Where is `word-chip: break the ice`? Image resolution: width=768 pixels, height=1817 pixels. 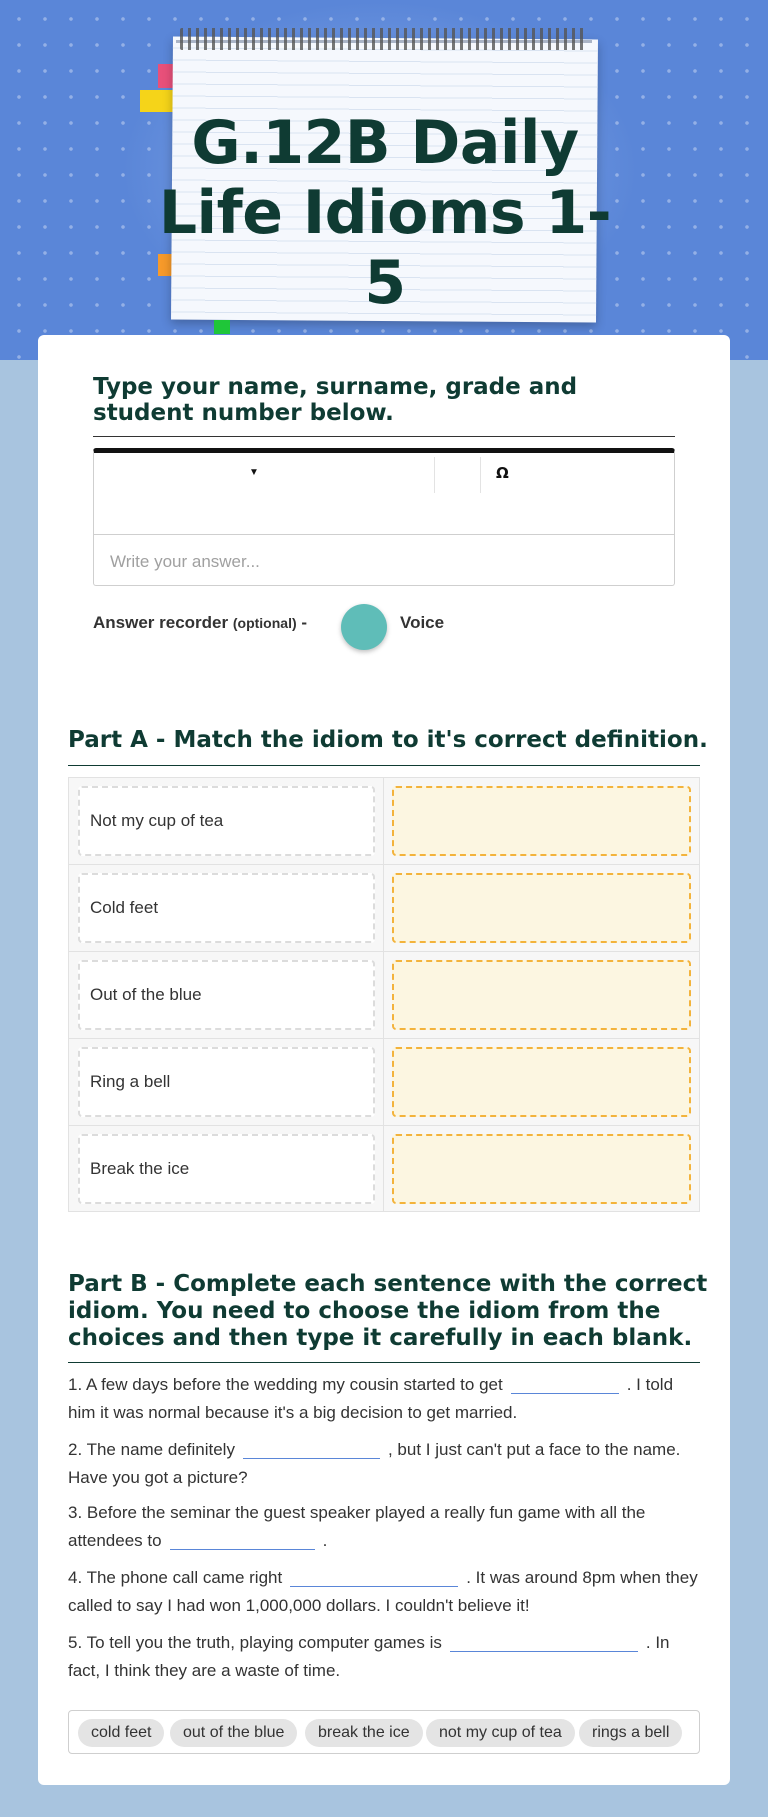 word-chip: break the ice is located at coordinates (364, 1733).